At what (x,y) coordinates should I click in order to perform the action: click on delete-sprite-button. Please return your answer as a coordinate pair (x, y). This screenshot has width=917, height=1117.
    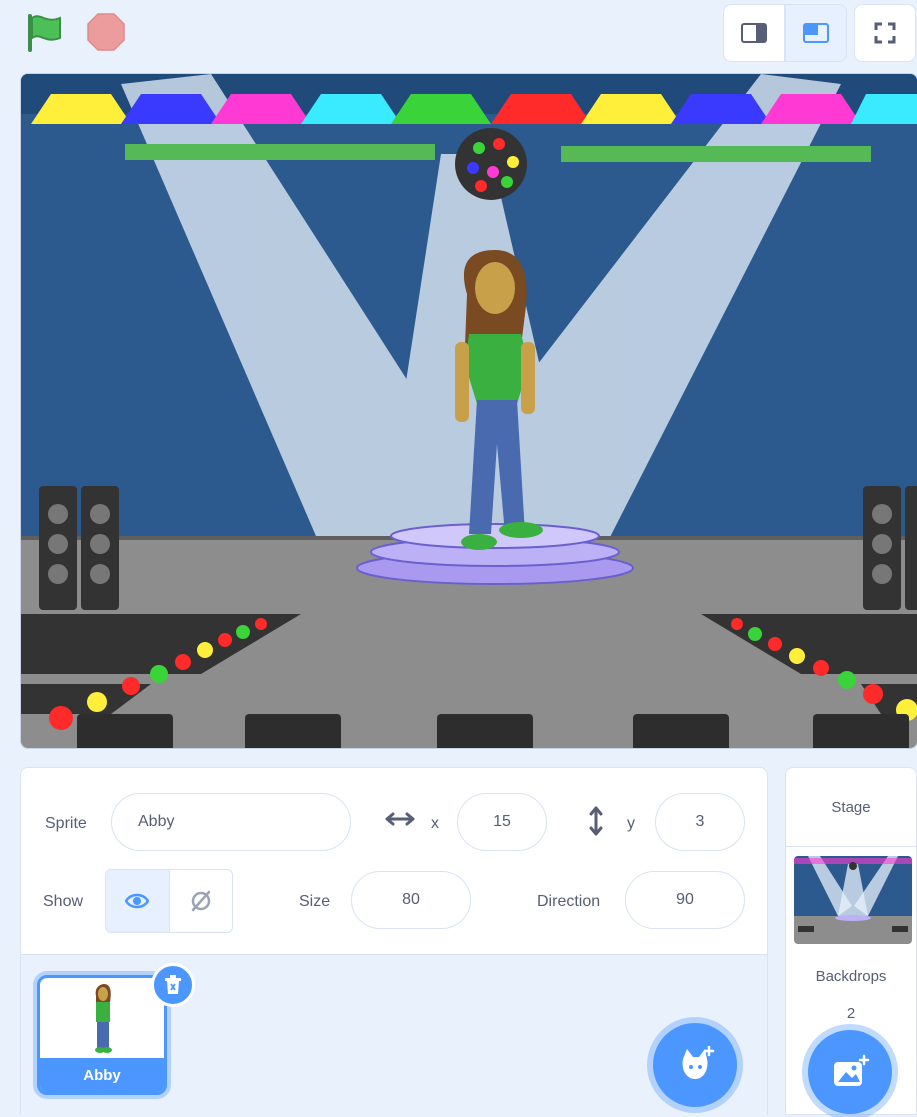
    Looking at the image, I should click on (173, 985).